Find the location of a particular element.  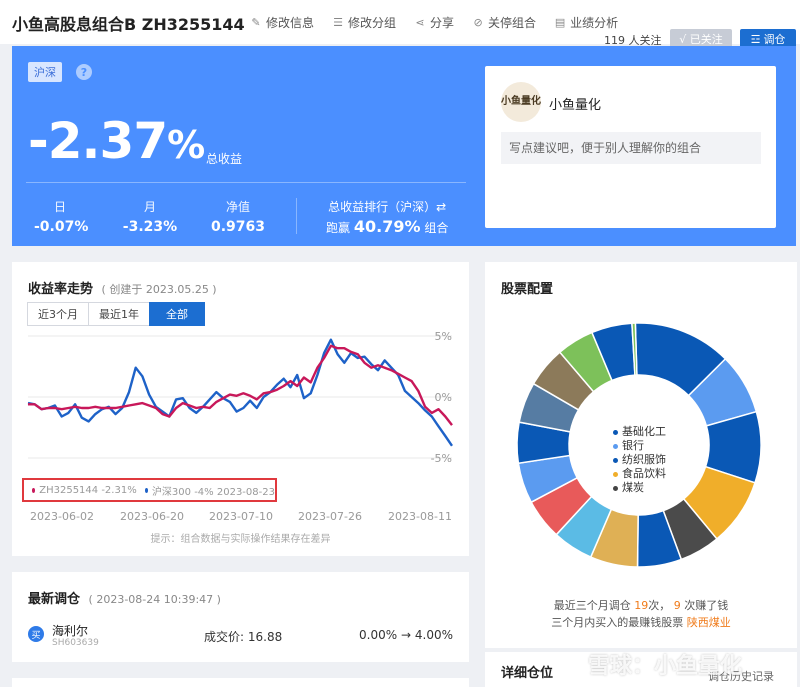

legend-label: 纺织服饰 is located at coordinates (644, 459).